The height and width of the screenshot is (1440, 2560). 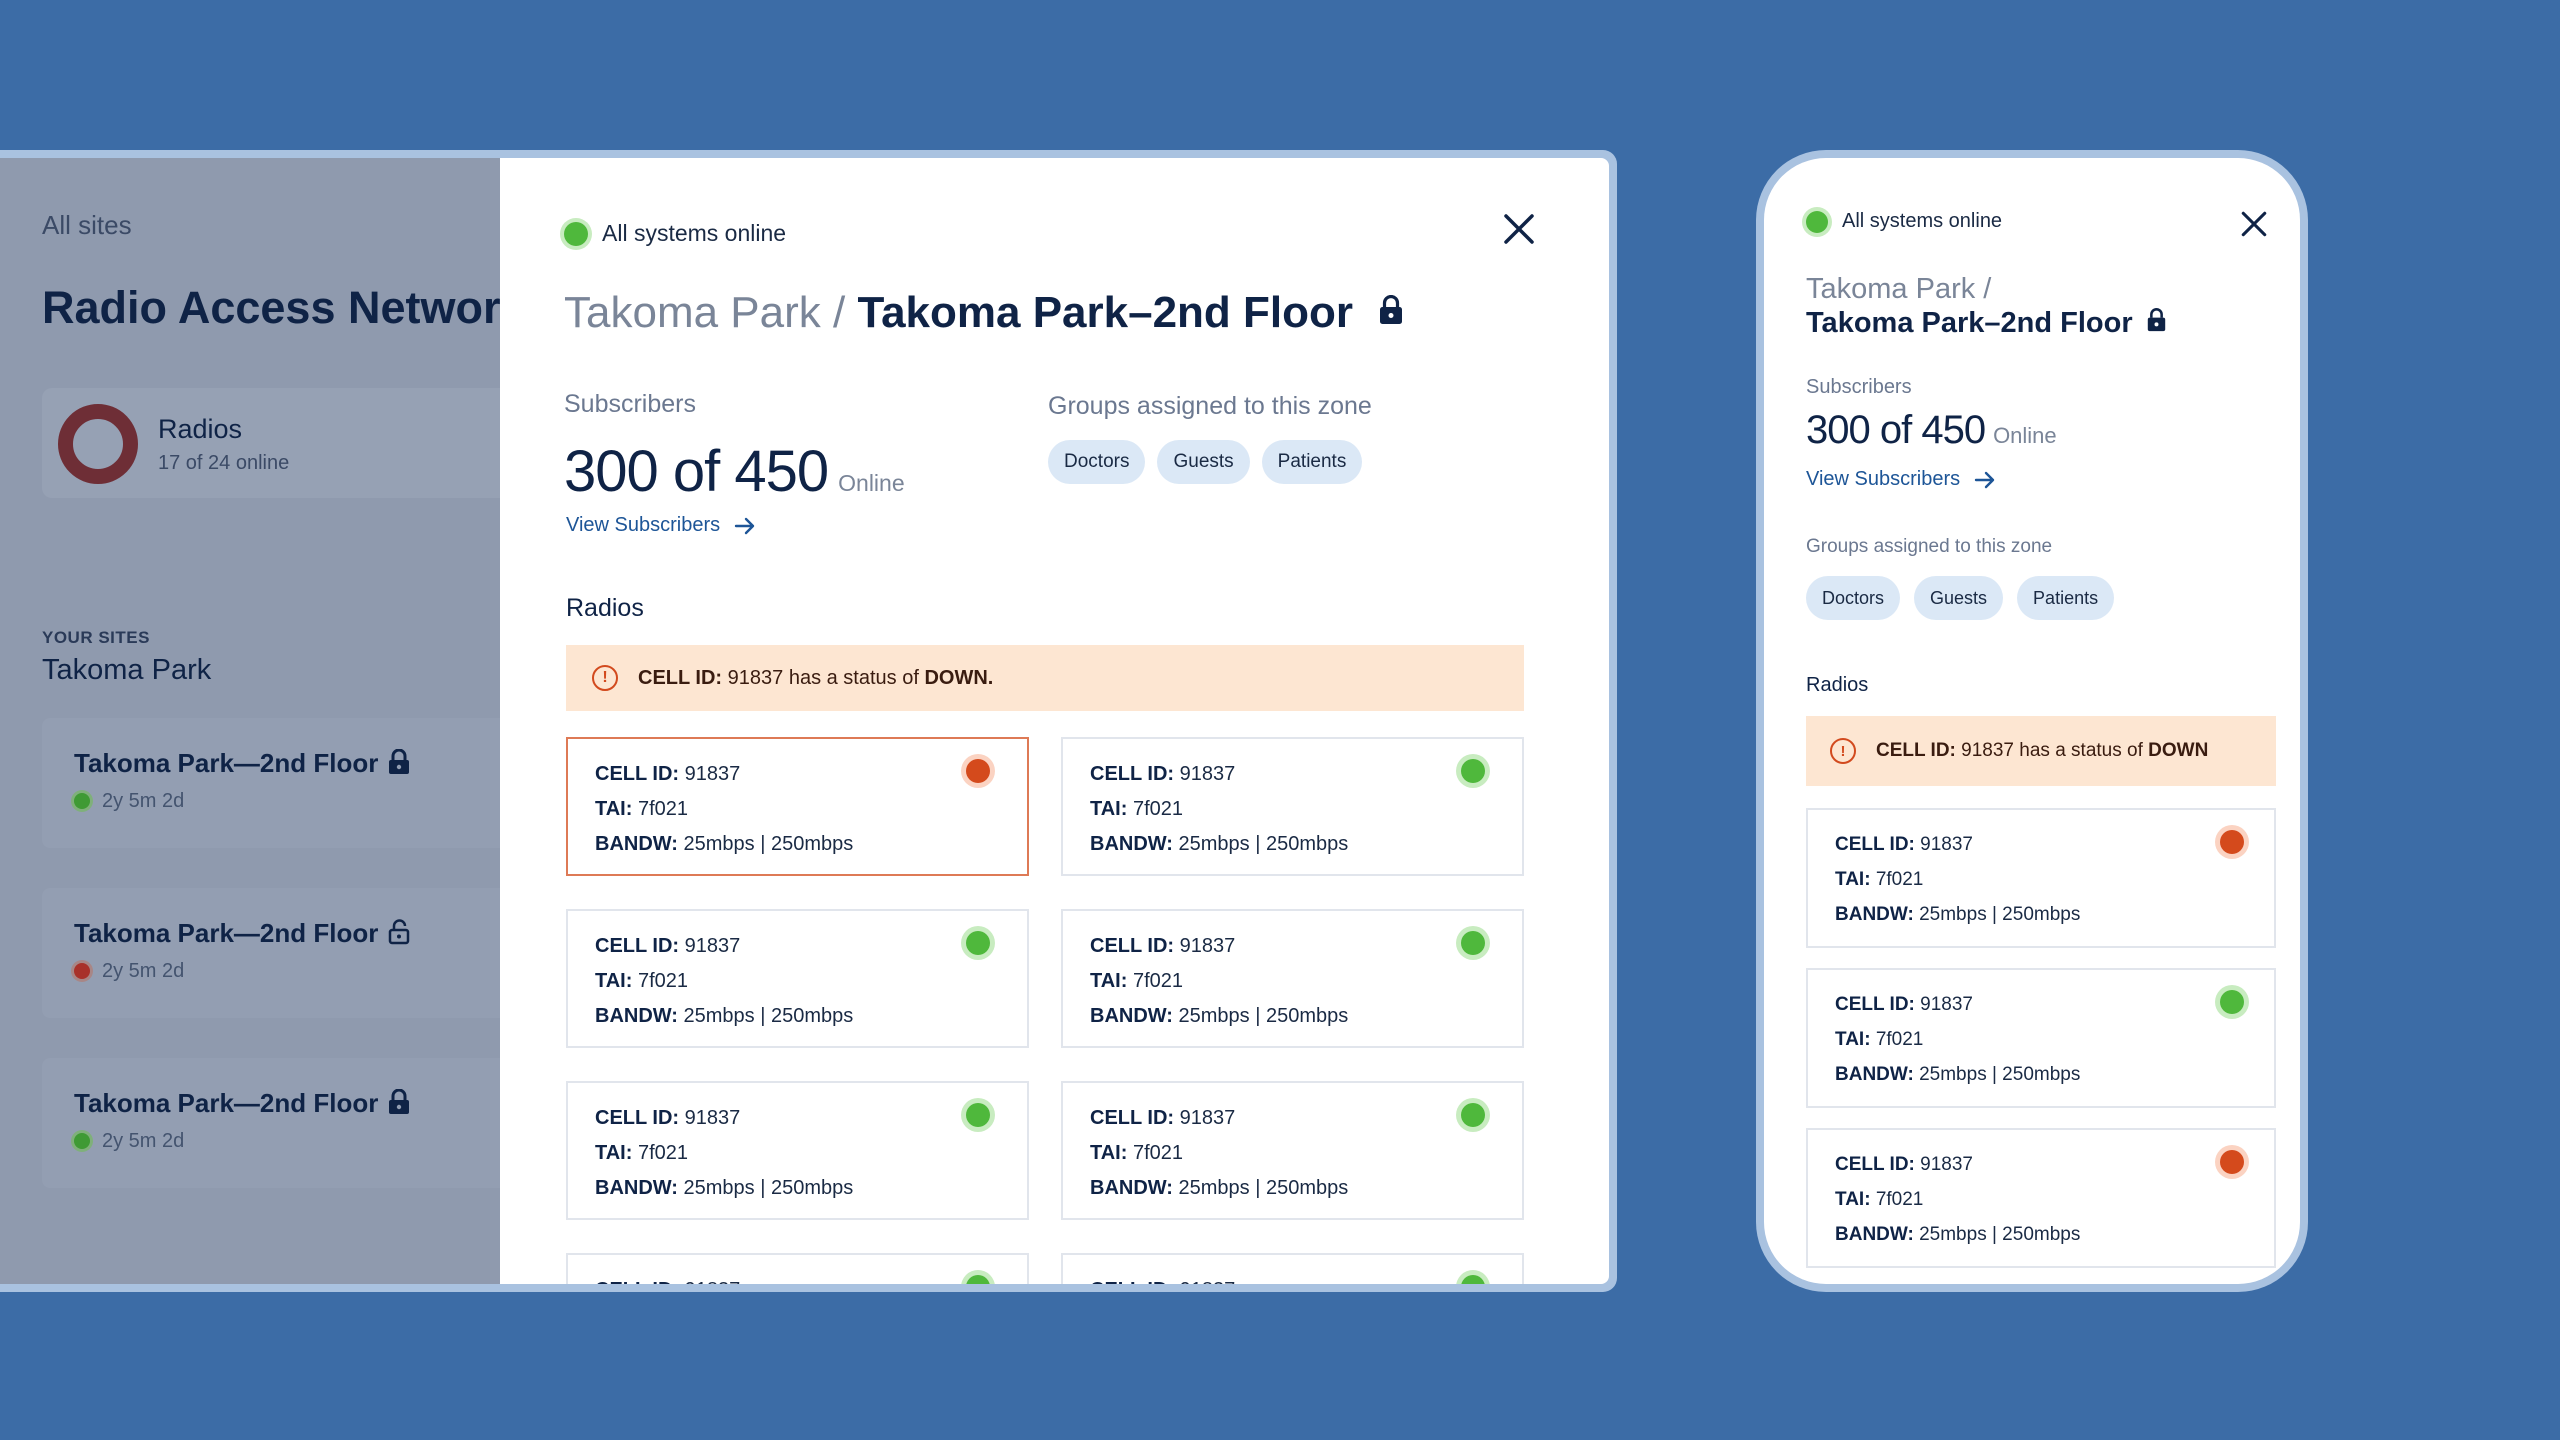 I want to click on sidebar-site-item-uptime: 2y 5m 2d, so click(x=143, y=801).